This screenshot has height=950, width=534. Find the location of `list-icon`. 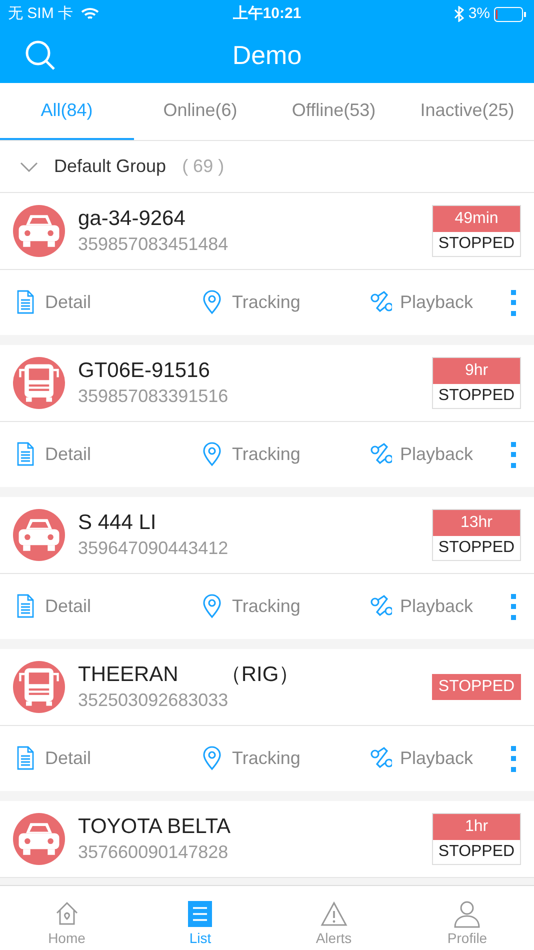

list-icon is located at coordinates (200, 914).